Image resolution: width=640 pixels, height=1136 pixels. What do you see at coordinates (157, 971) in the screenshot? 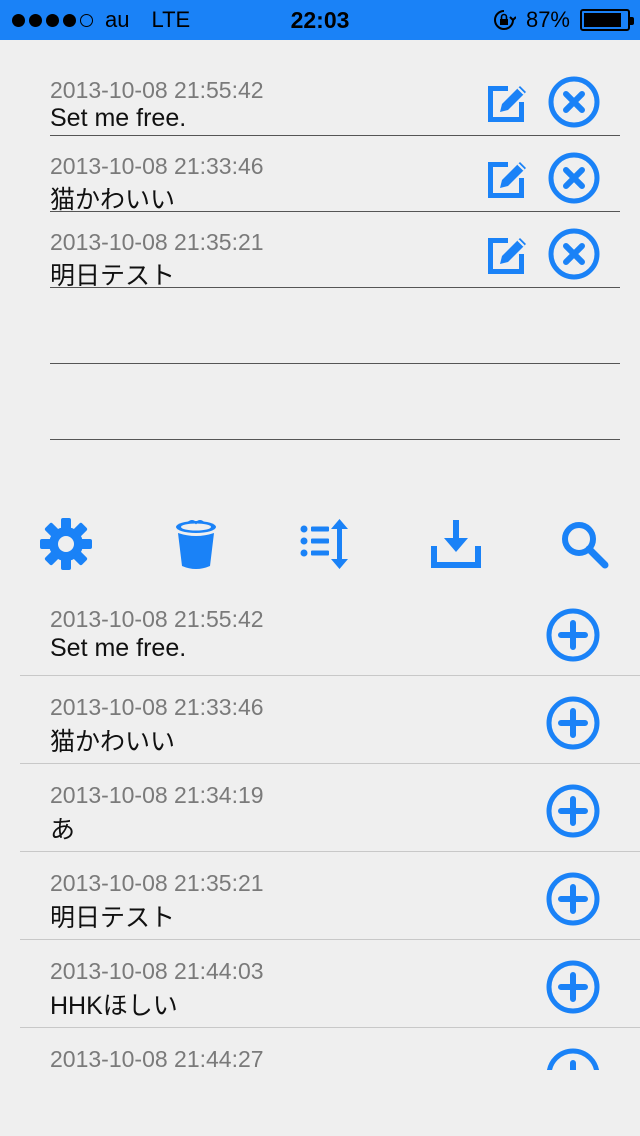
I see `entry-timestamp: 2013-10-08 21:44:03` at bounding box center [157, 971].